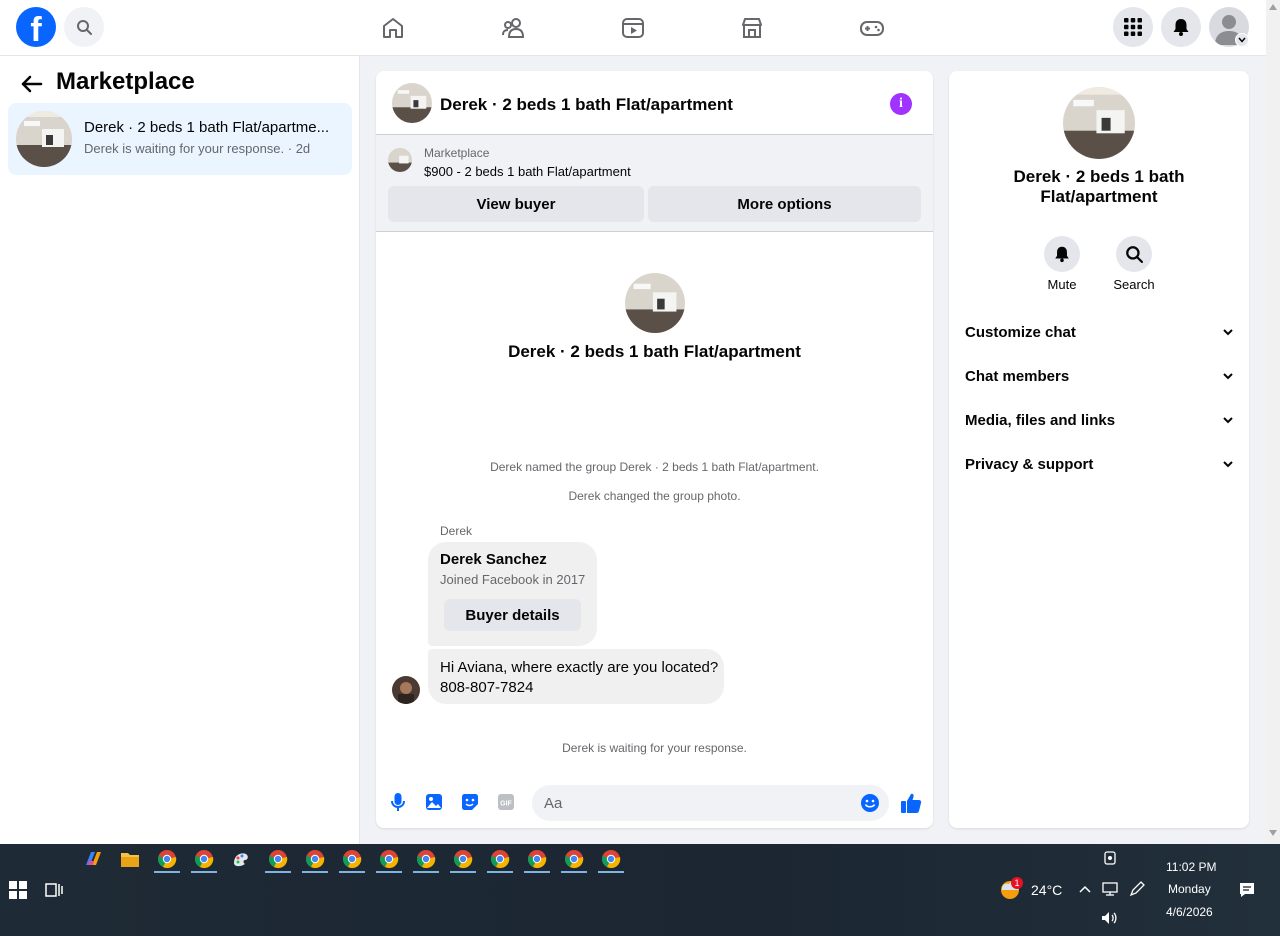 This screenshot has width=1280, height=936. Describe the element at coordinates (1040, 420) in the screenshot. I see `row-label: Media, files and links` at that location.